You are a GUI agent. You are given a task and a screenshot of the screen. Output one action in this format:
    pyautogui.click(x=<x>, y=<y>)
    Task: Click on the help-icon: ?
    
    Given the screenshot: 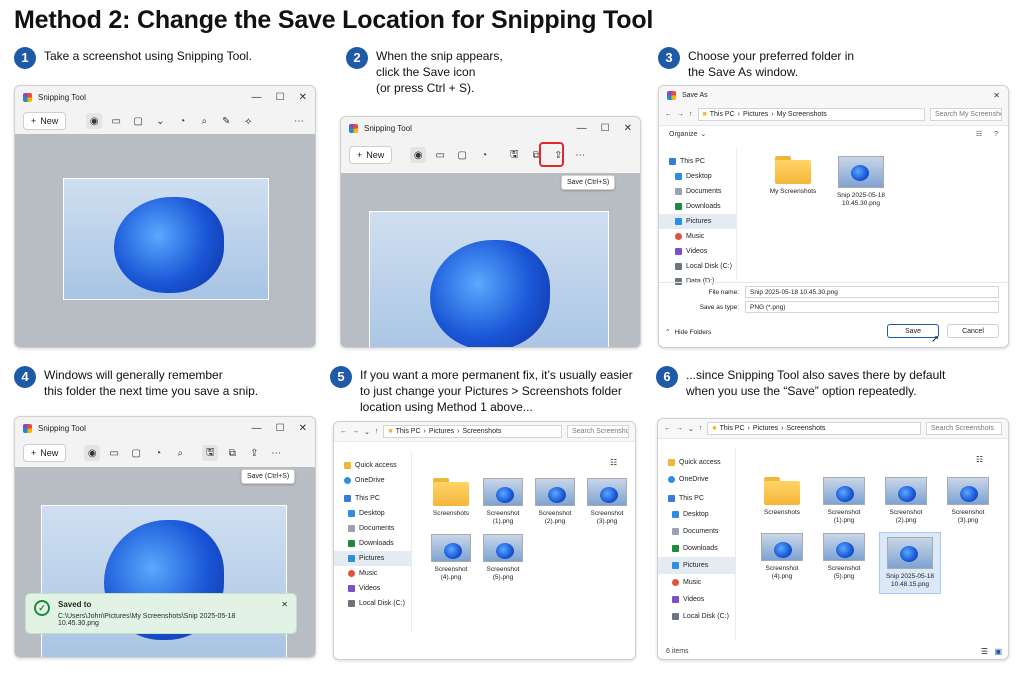 What is the action you would take?
    pyautogui.click(x=996, y=134)
    